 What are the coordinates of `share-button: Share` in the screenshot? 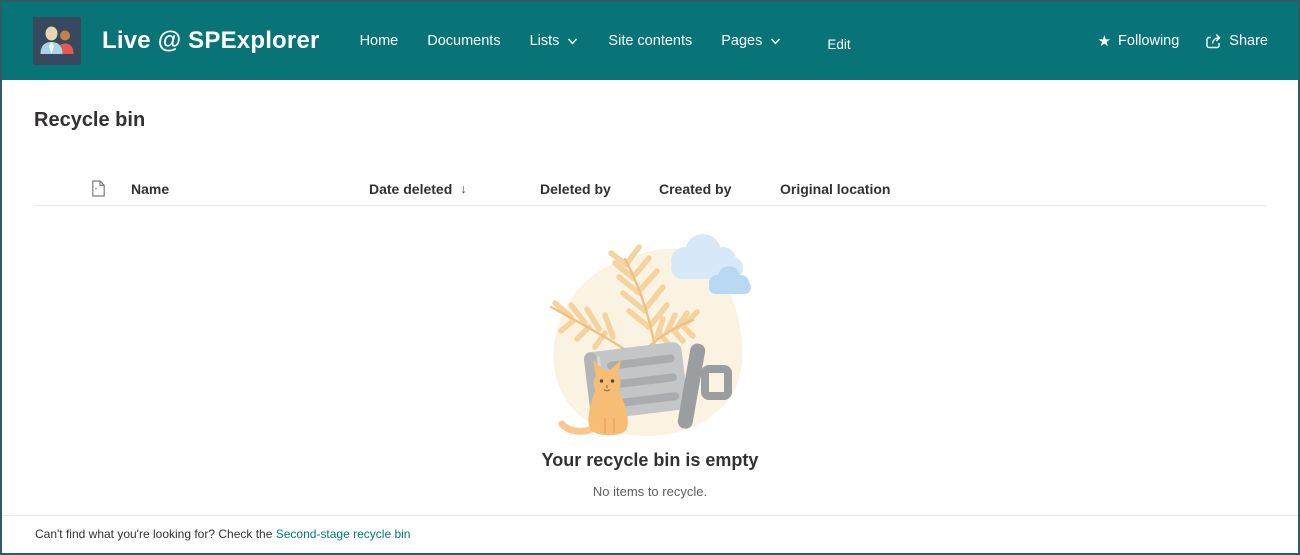 It's located at (1236, 41).